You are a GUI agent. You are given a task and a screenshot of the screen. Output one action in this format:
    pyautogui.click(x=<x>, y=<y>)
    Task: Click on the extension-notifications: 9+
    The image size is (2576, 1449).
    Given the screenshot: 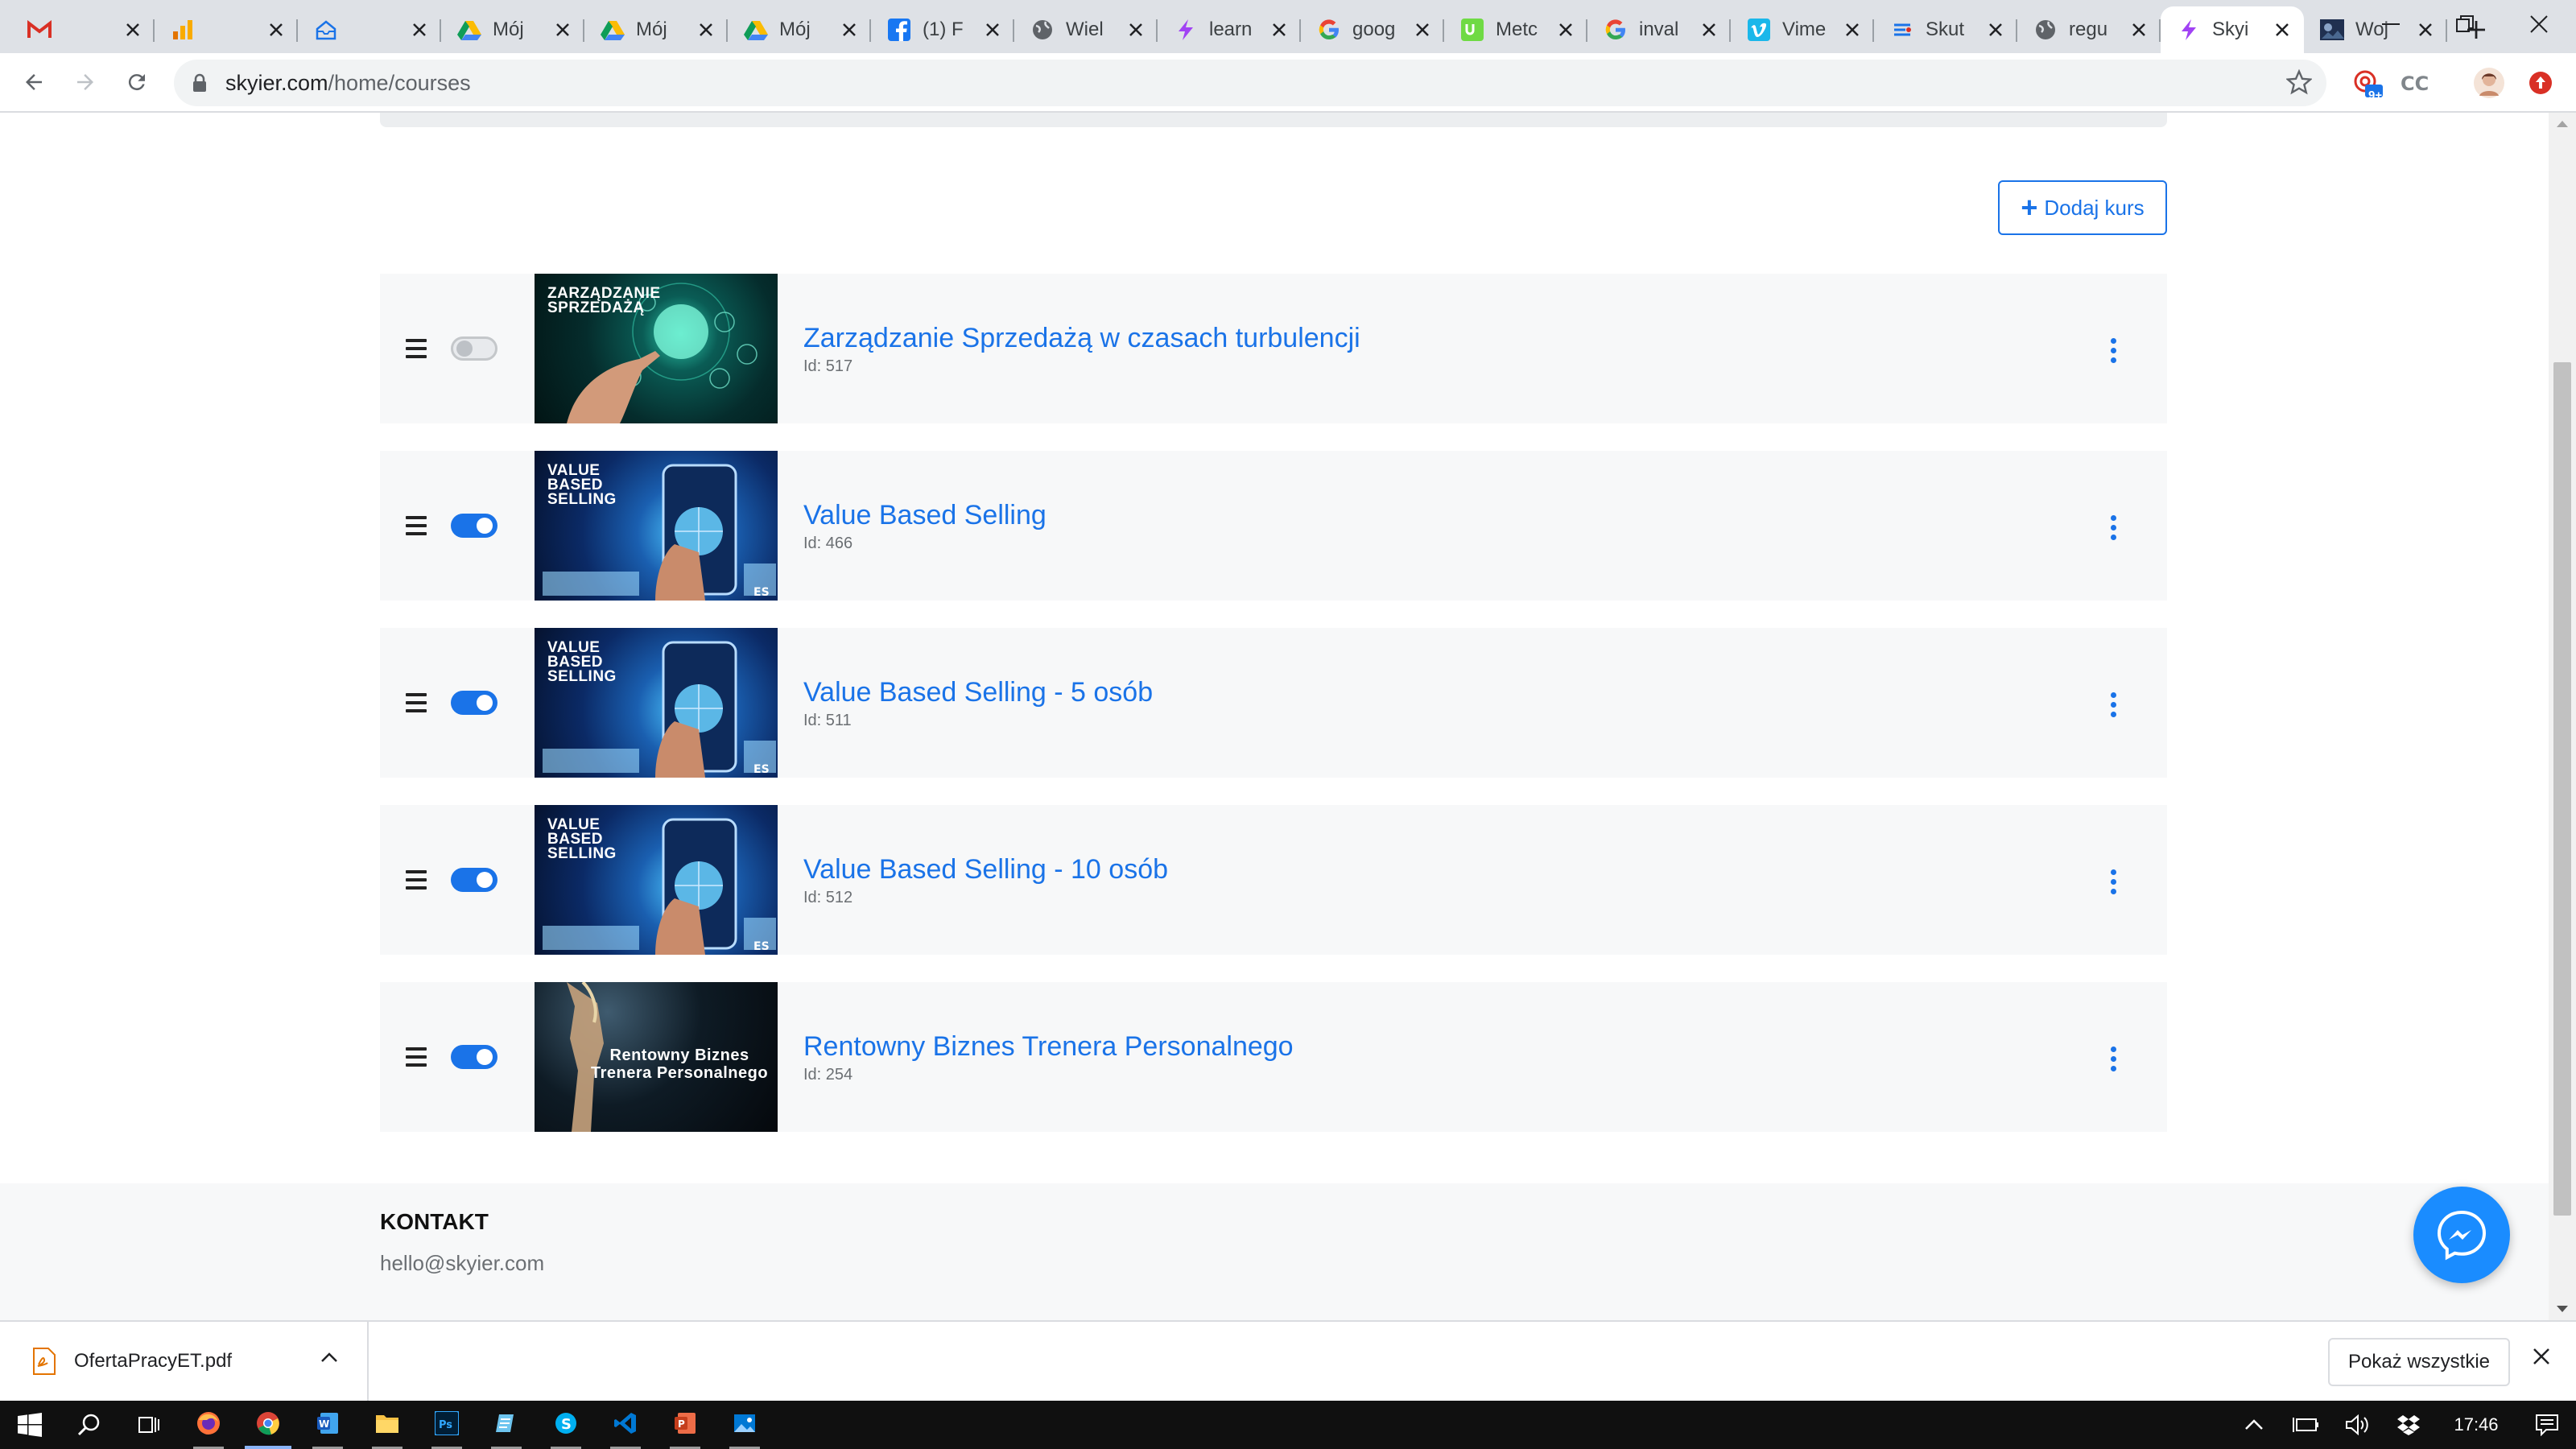 What is the action you would take?
    pyautogui.click(x=2366, y=83)
    